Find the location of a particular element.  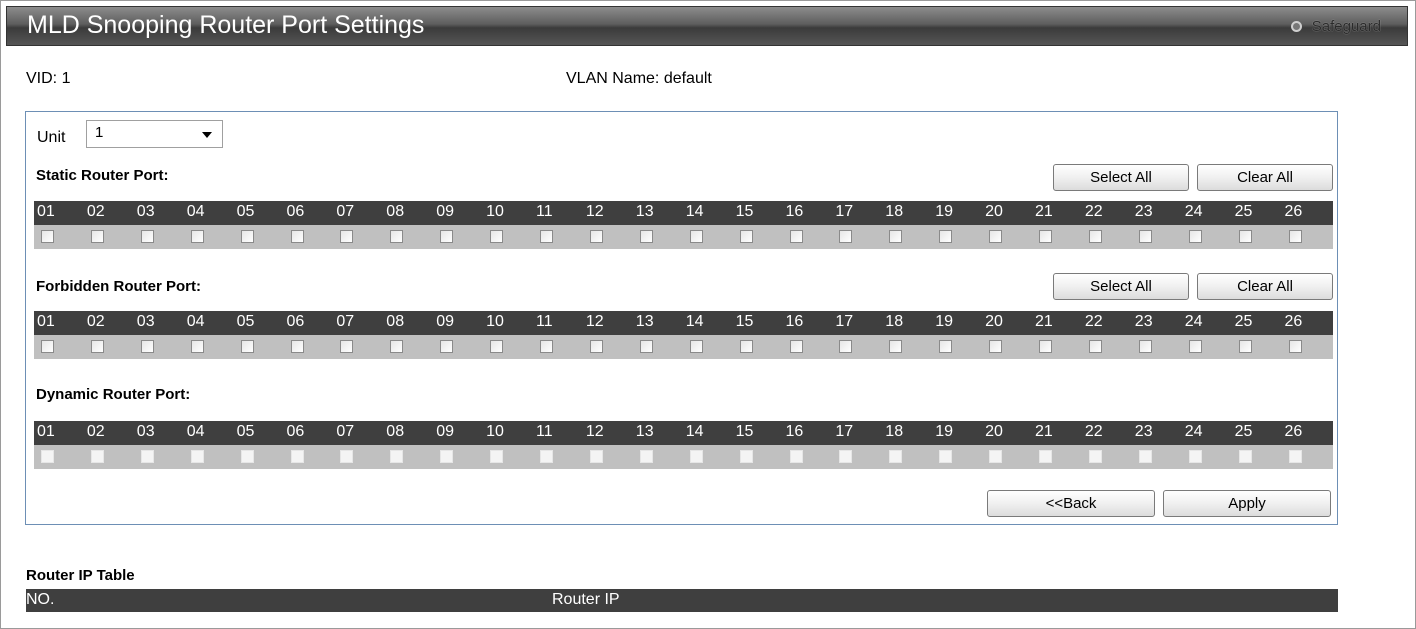

port-number: 05 is located at coordinates (245, 321).